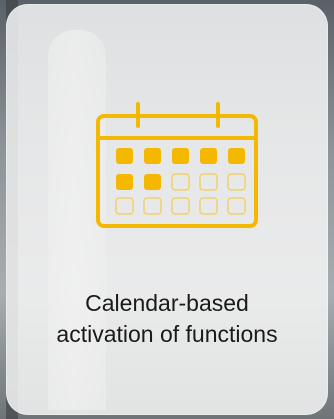 The image size is (334, 419). I want to click on card-title: Calendar-based activation of functions, so click(167, 319).